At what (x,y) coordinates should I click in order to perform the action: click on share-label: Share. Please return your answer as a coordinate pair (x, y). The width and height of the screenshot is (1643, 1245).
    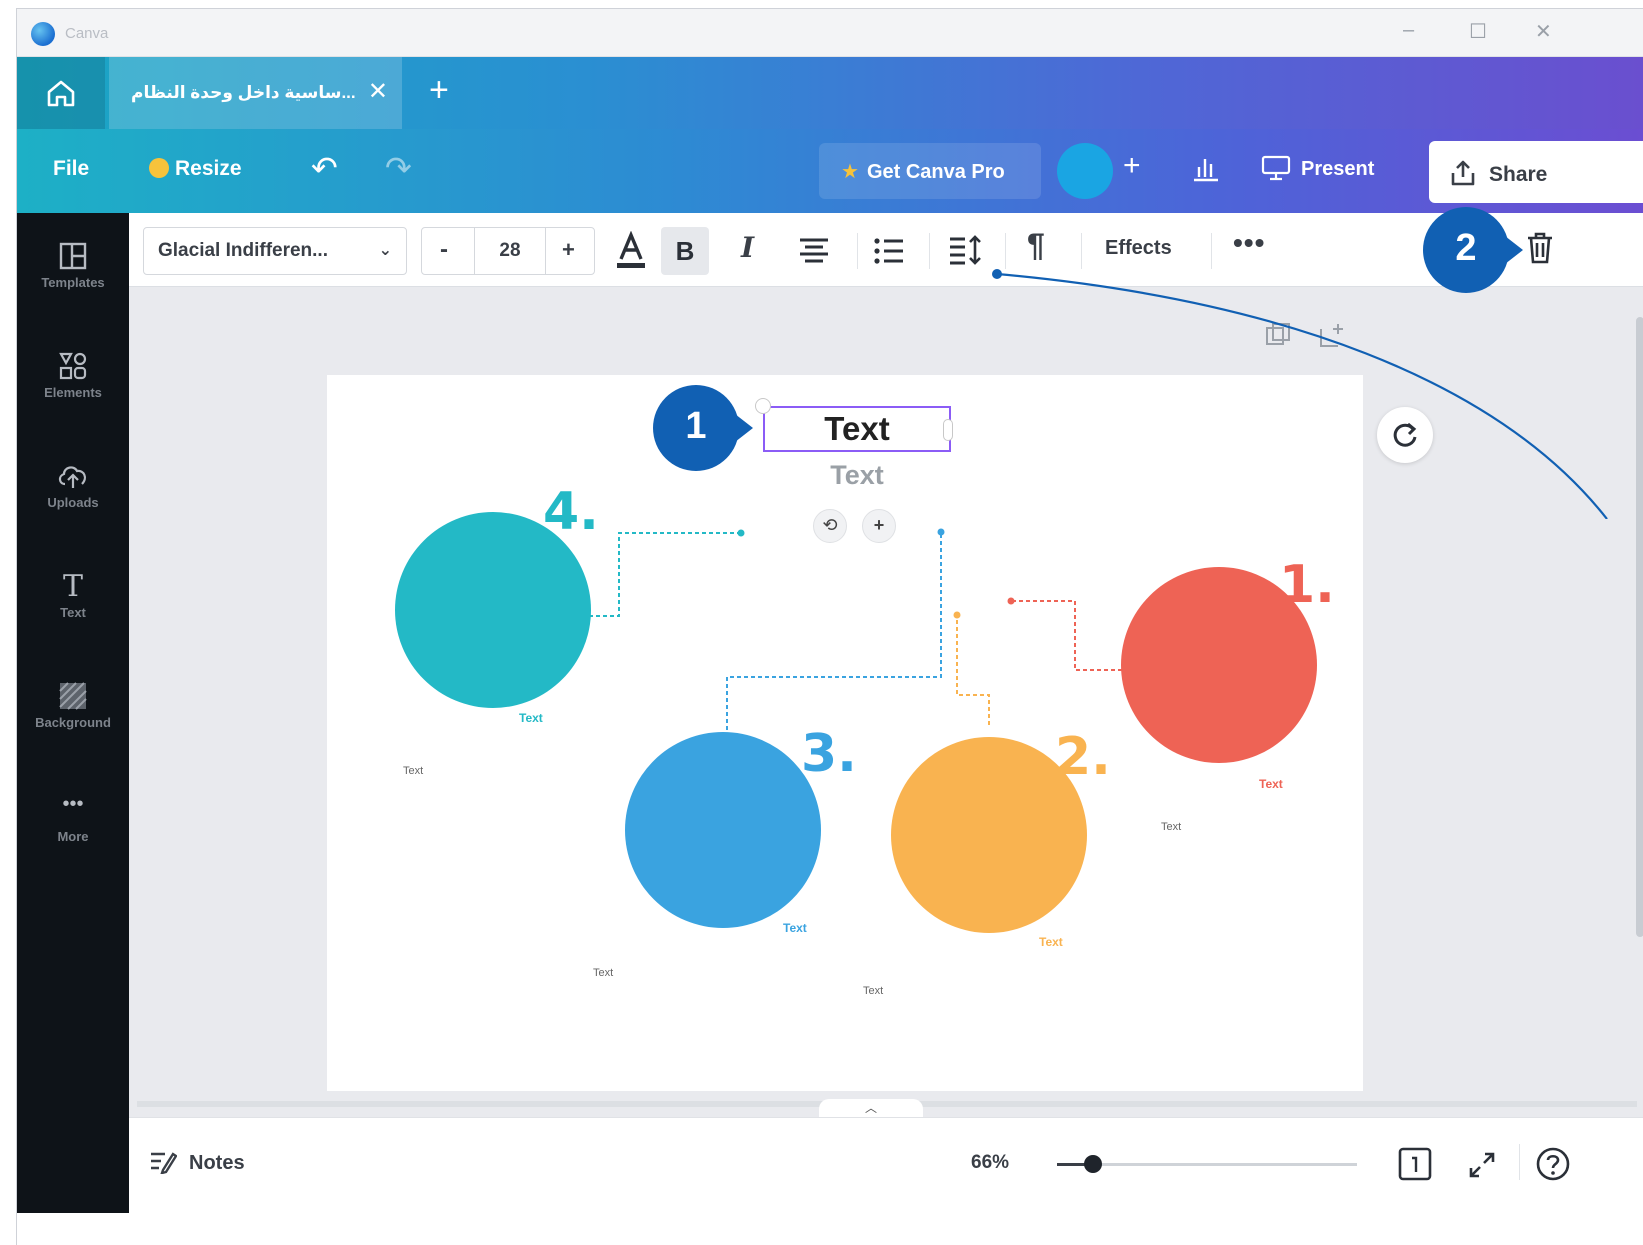
    Looking at the image, I should click on (1518, 174).